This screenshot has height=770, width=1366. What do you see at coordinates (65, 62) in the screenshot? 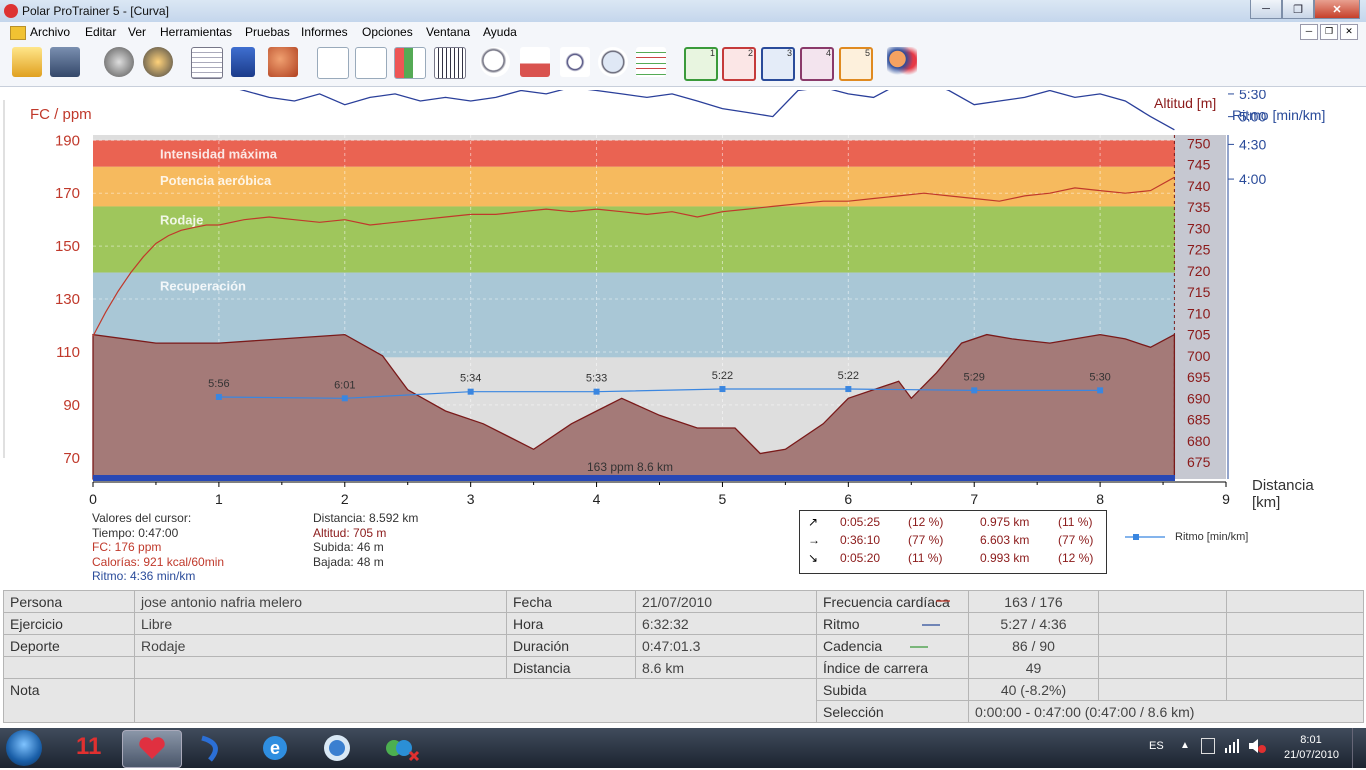
I see `save-icon` at bounding box center [65, 62].